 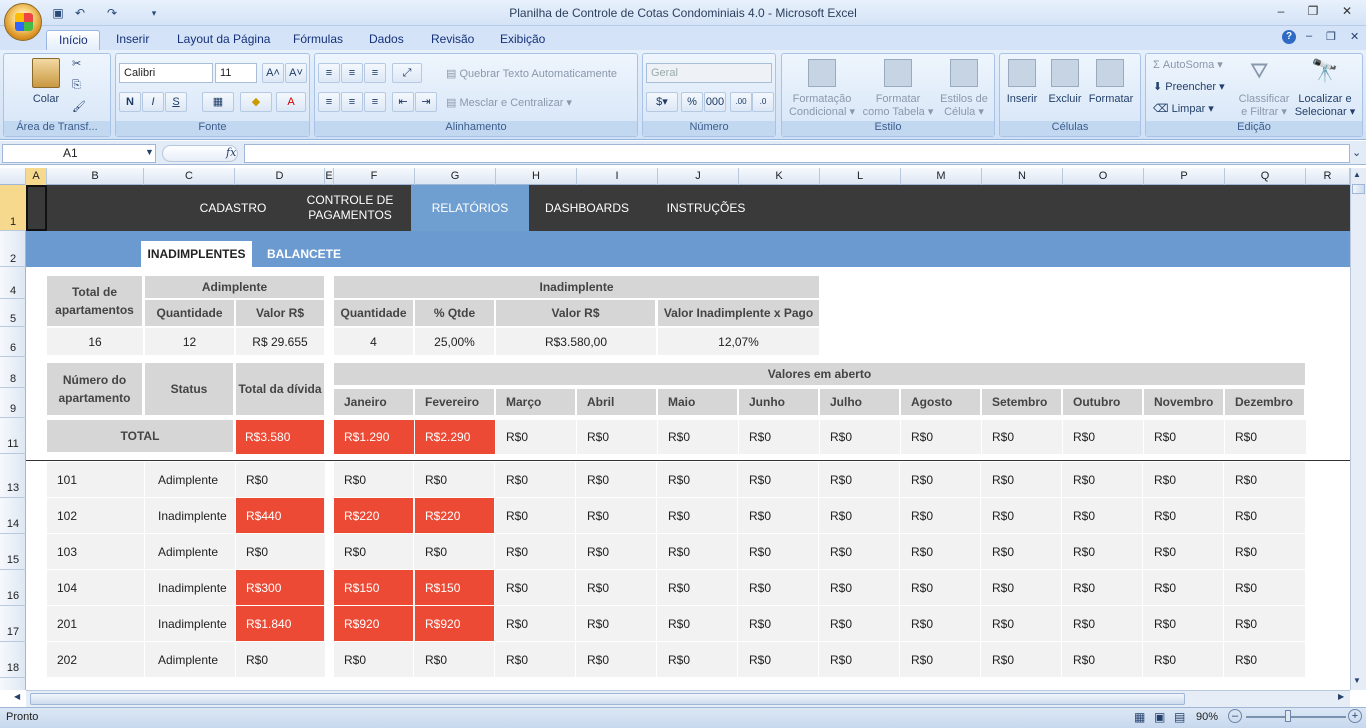 I want to click on col-header-h: H, so click(x=536, y=176).